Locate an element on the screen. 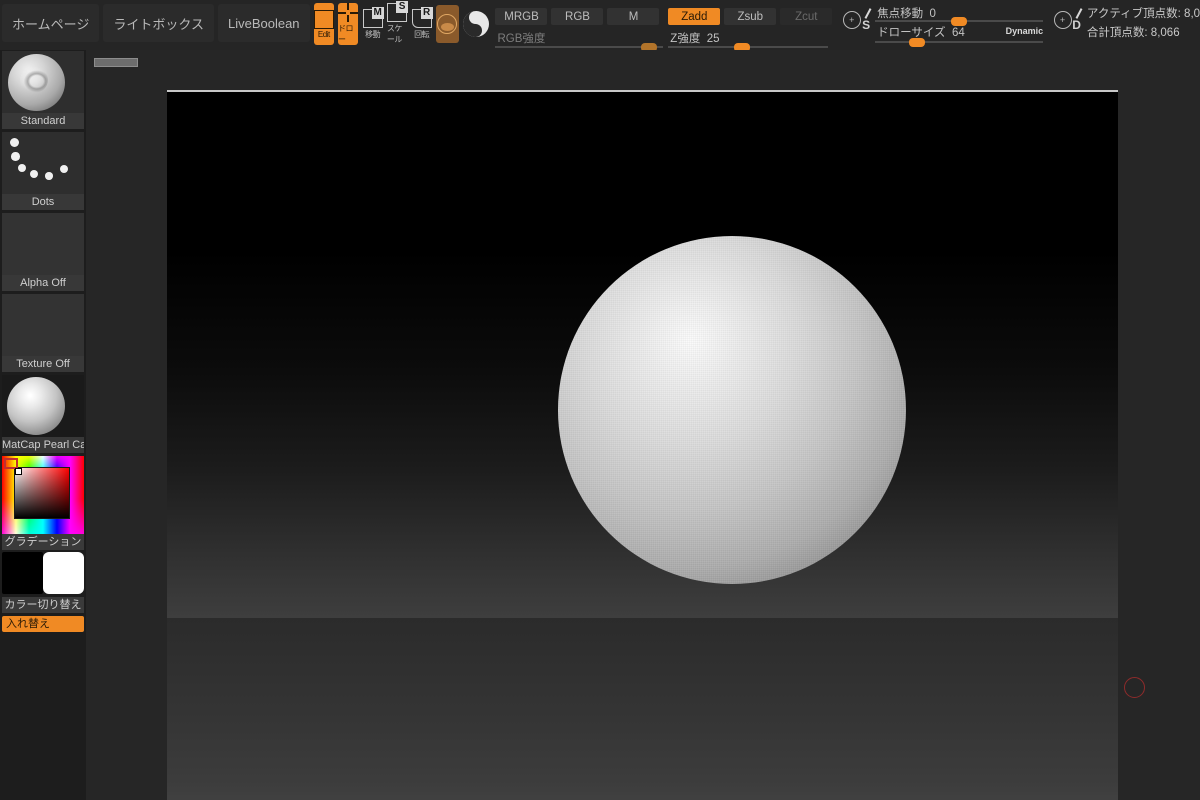 This screenshot has width=1200, height=800. draw-mode-button: ドロー is located at coordinates (348, 24).